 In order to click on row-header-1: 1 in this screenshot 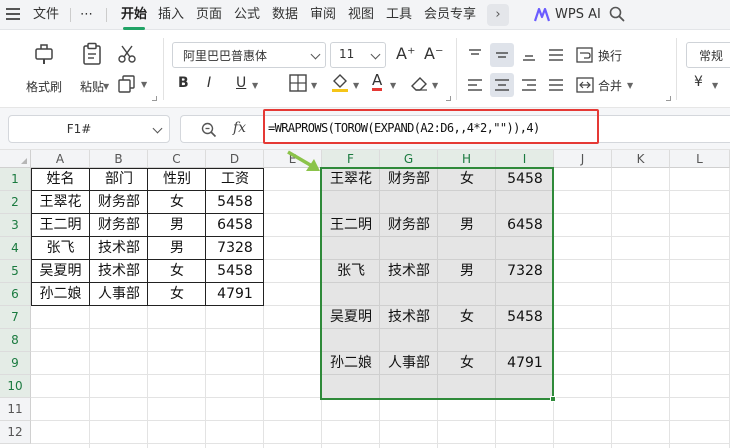, I will do `click(15, 179)`.